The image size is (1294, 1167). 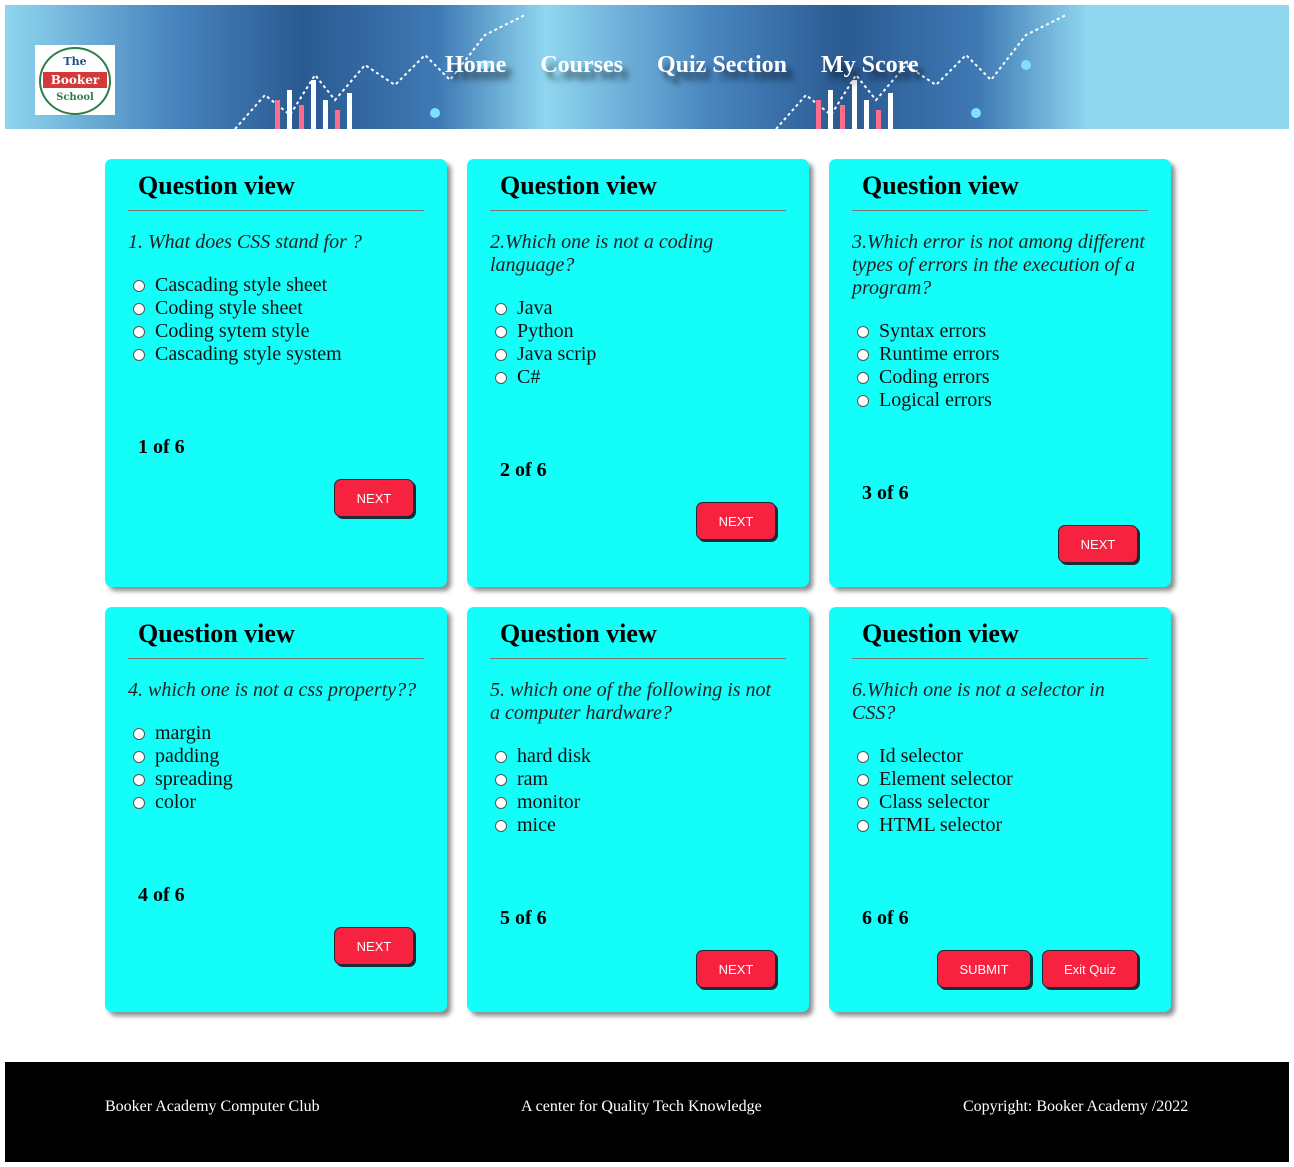 I want to click on logo-text-middle: Booker, so click(x=75, y=80).